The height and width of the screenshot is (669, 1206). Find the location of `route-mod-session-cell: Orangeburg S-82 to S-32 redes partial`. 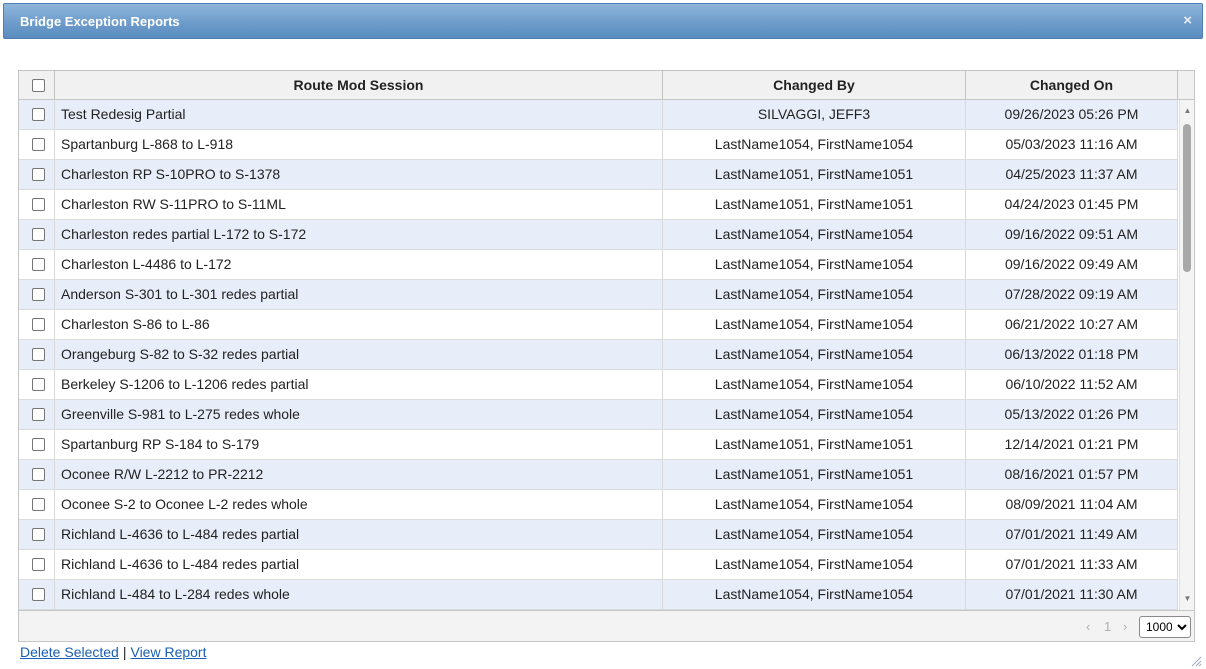

route-mod-session-cell: Orangeburg S-82 to S-32 redes partial is located at coordinates (359, 354).